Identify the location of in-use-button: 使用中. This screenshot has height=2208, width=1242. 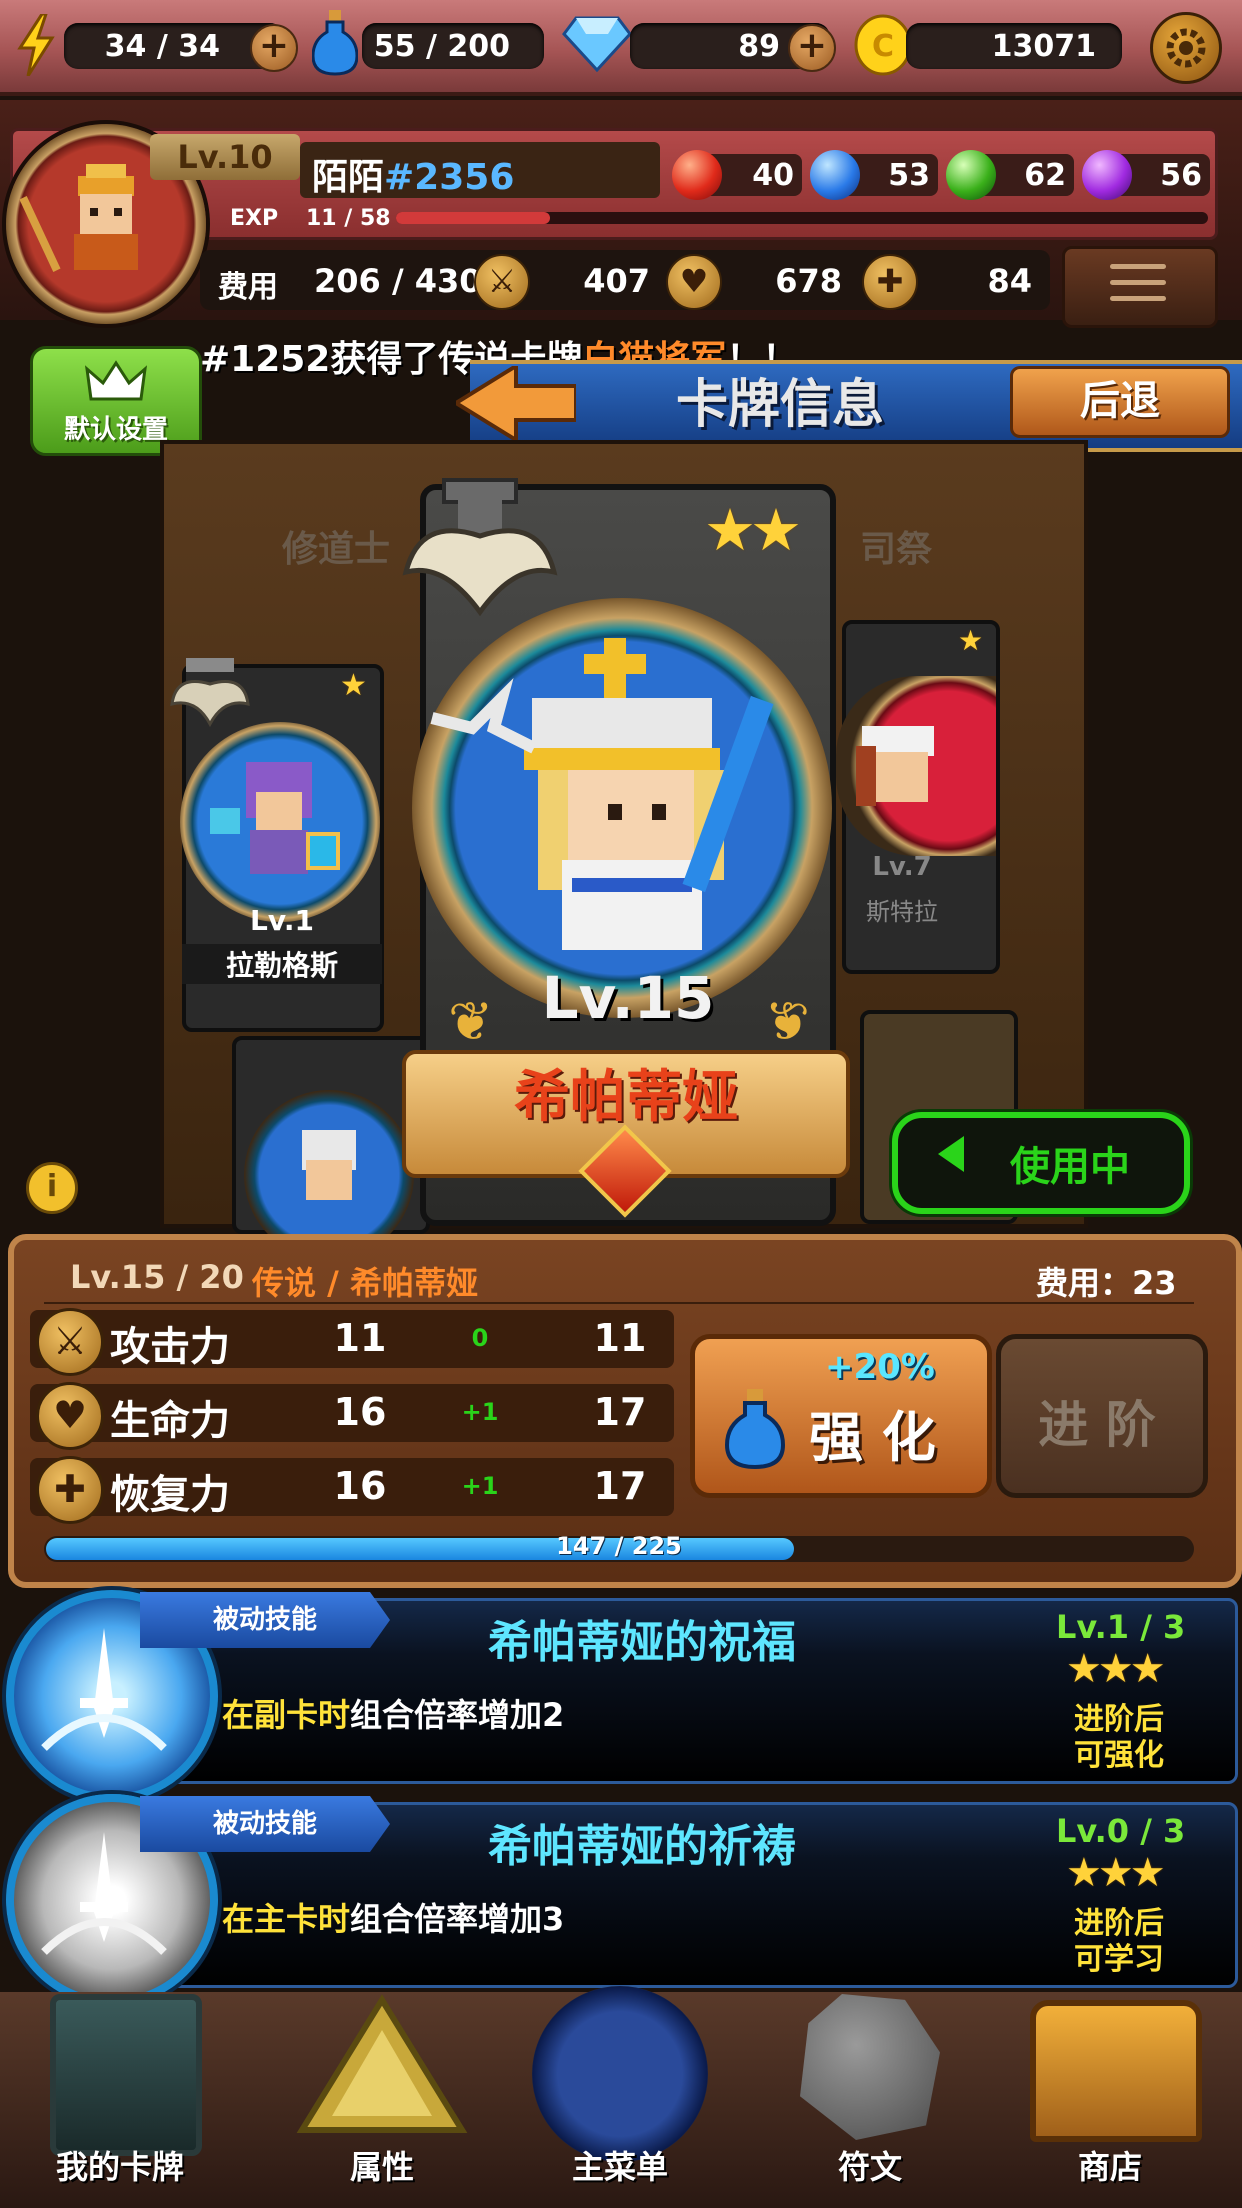
(1041, 1163).